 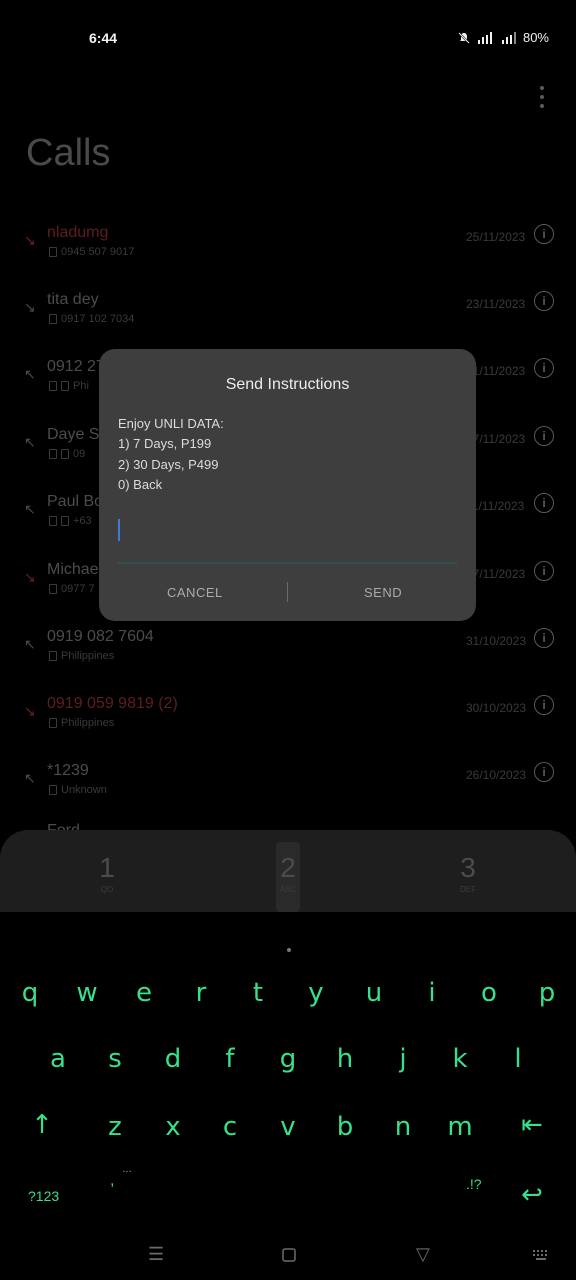 What do you see at coordinates (345, 1059) in the screenshot?
I see `key-h: h` at bounding box center [345, 1059].